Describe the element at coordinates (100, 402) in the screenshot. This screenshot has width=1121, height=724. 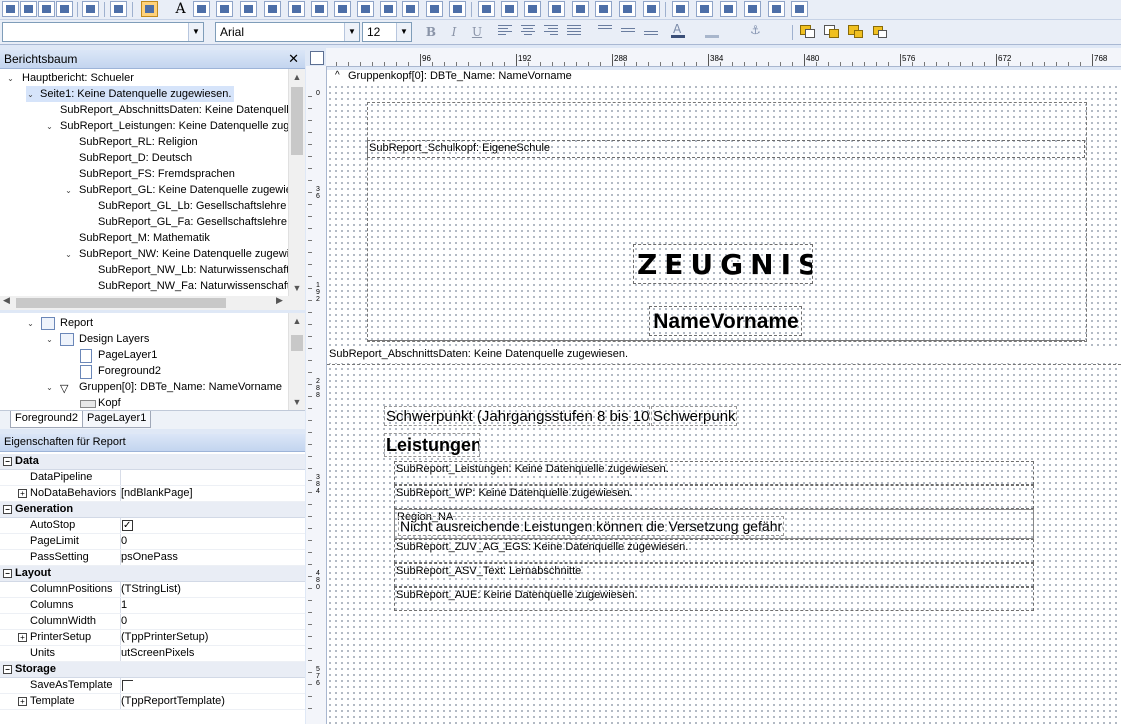
I see `tree-item: Kopf` at that location.